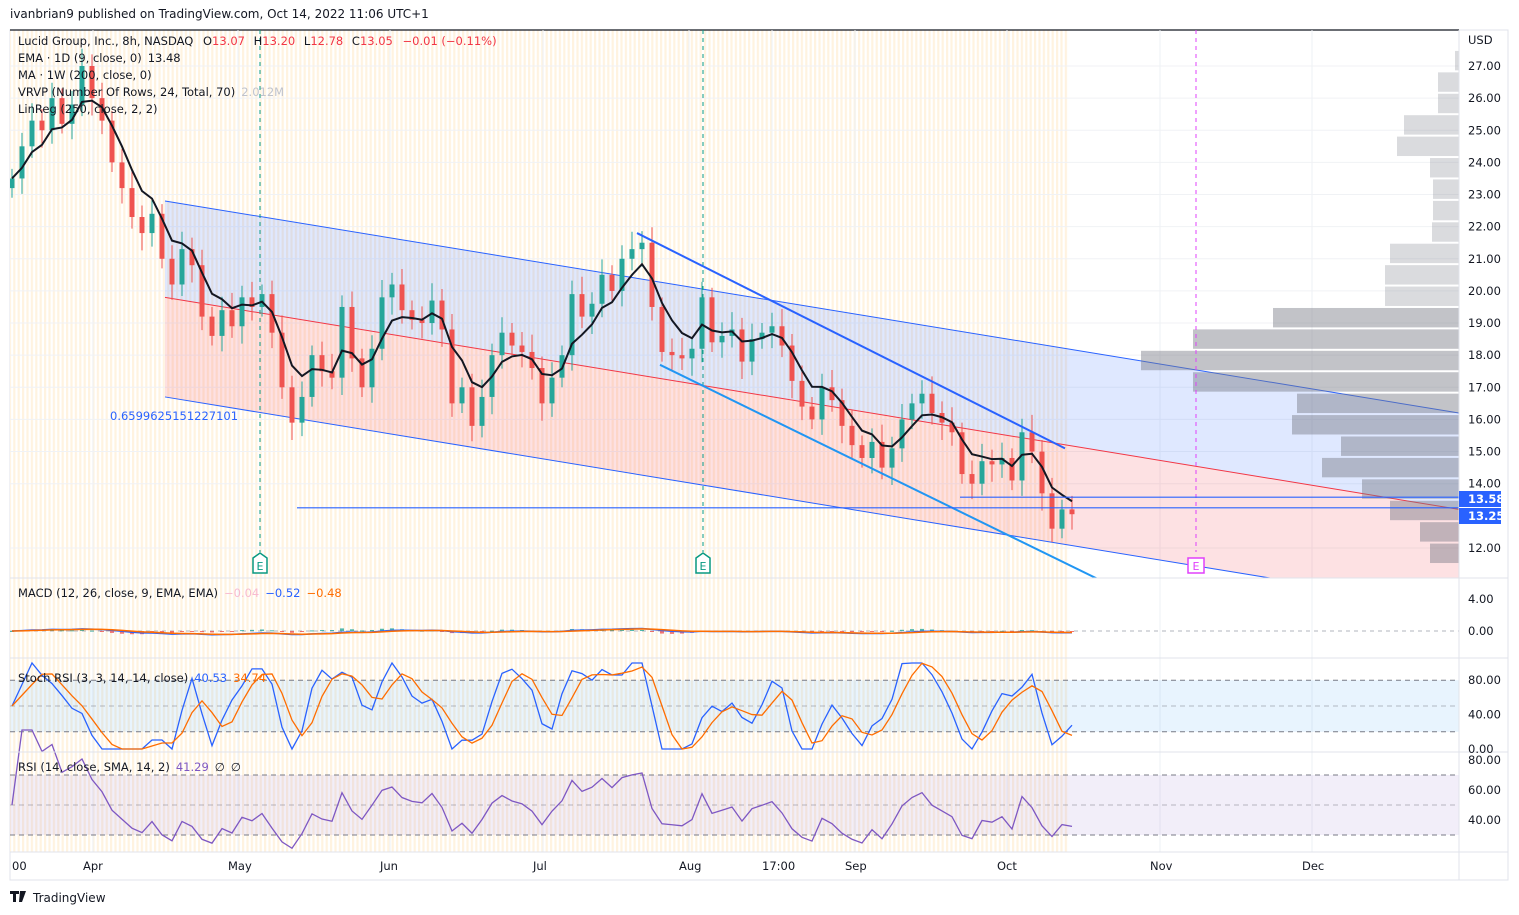 The width and height of the screenshot is (1519, 915). I want to click on time-tick: Nov, so click(1161, 866).